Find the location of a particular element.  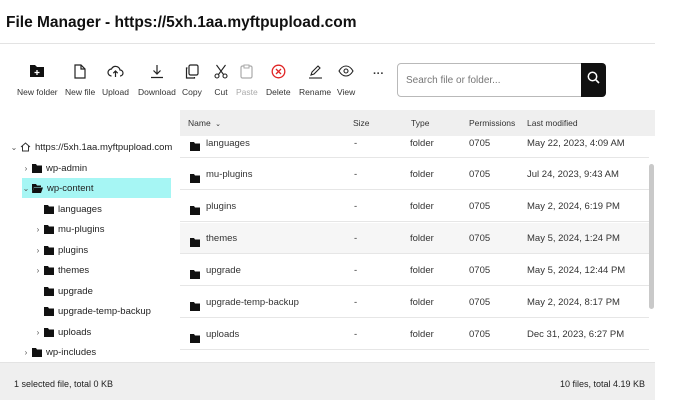

new-folder-button: New folder is located at coordinates (37, 79).